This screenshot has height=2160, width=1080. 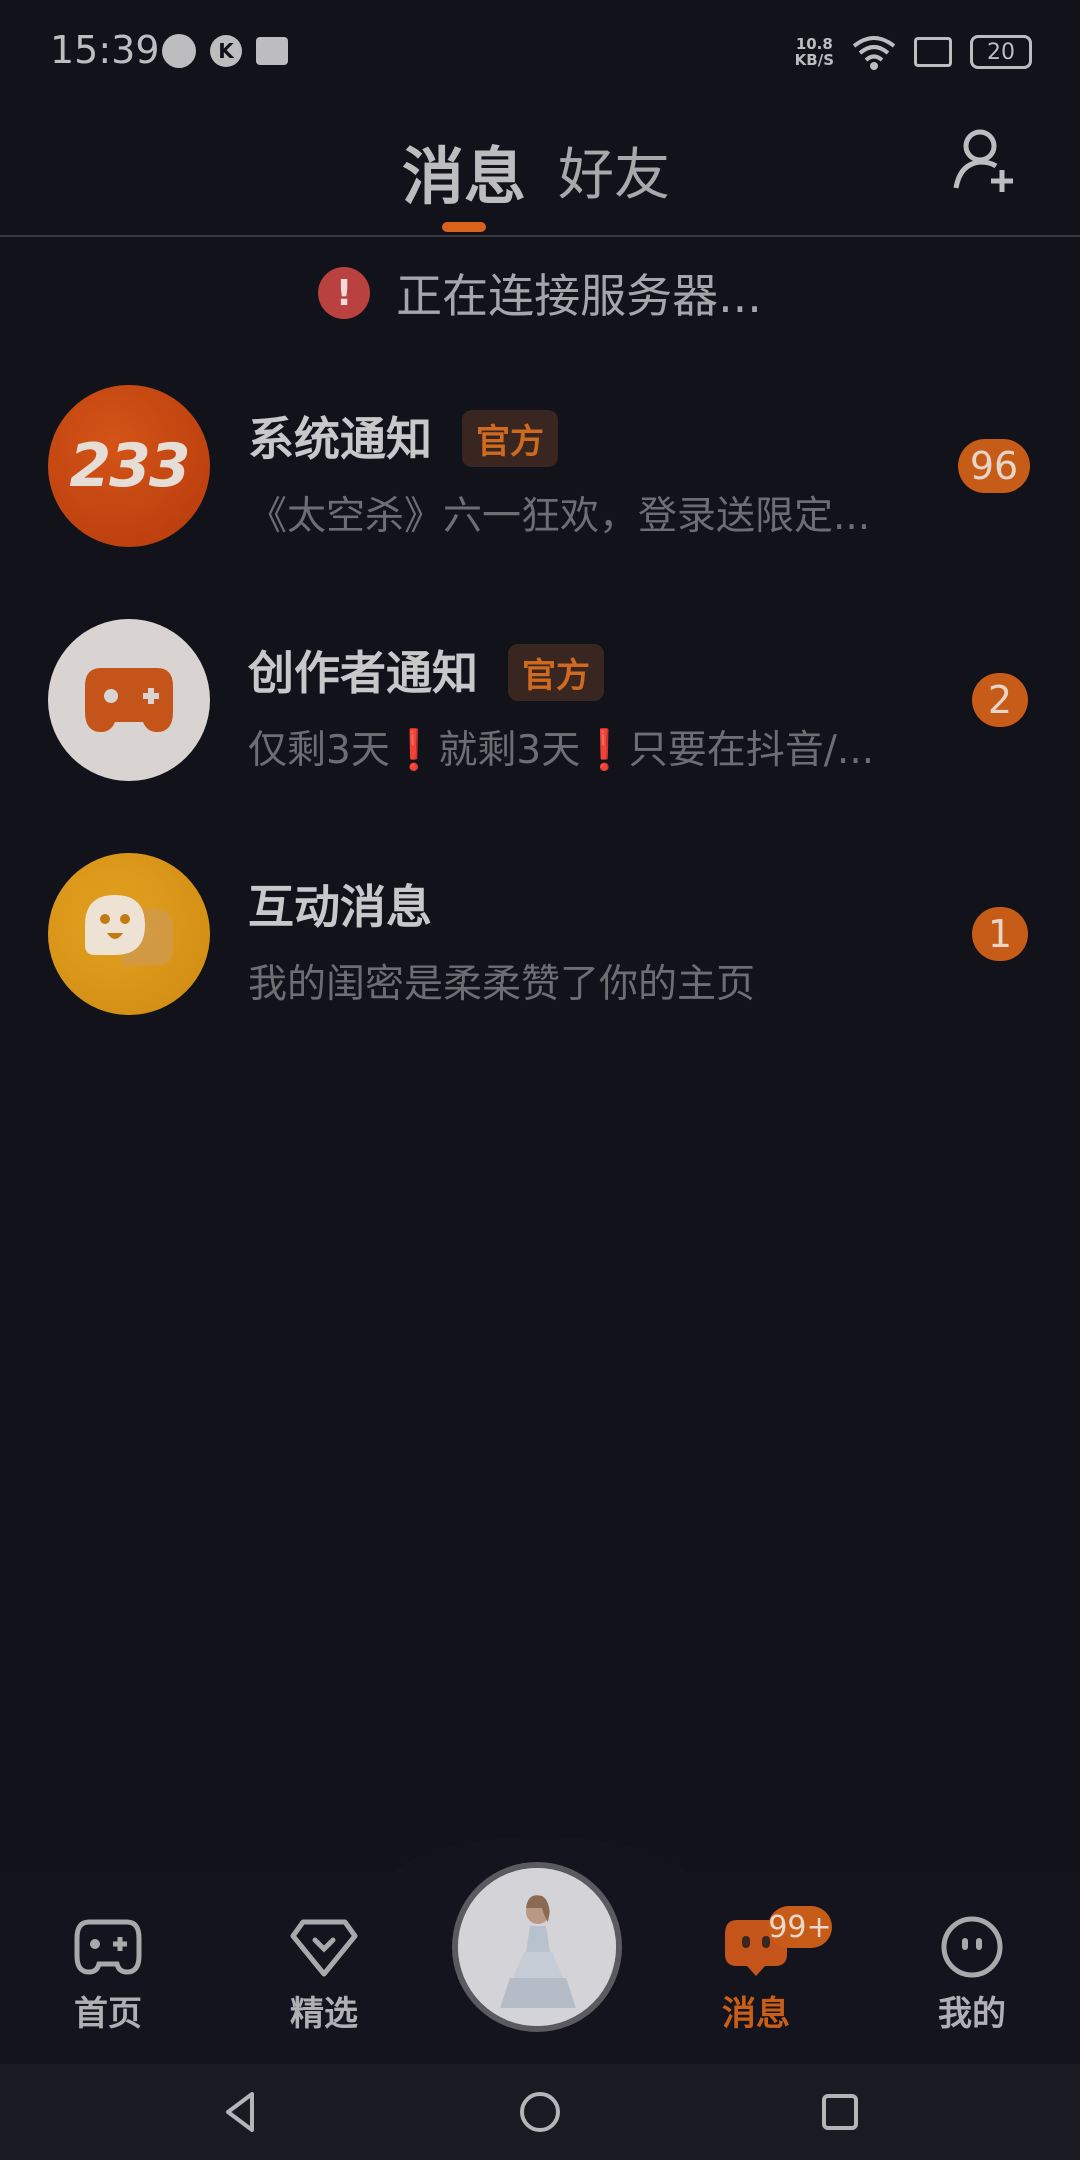 What do you see at coordinates (464, 171) in the screenshot?
I see `tab-messages: 消息` at bounding box center [464, 171].